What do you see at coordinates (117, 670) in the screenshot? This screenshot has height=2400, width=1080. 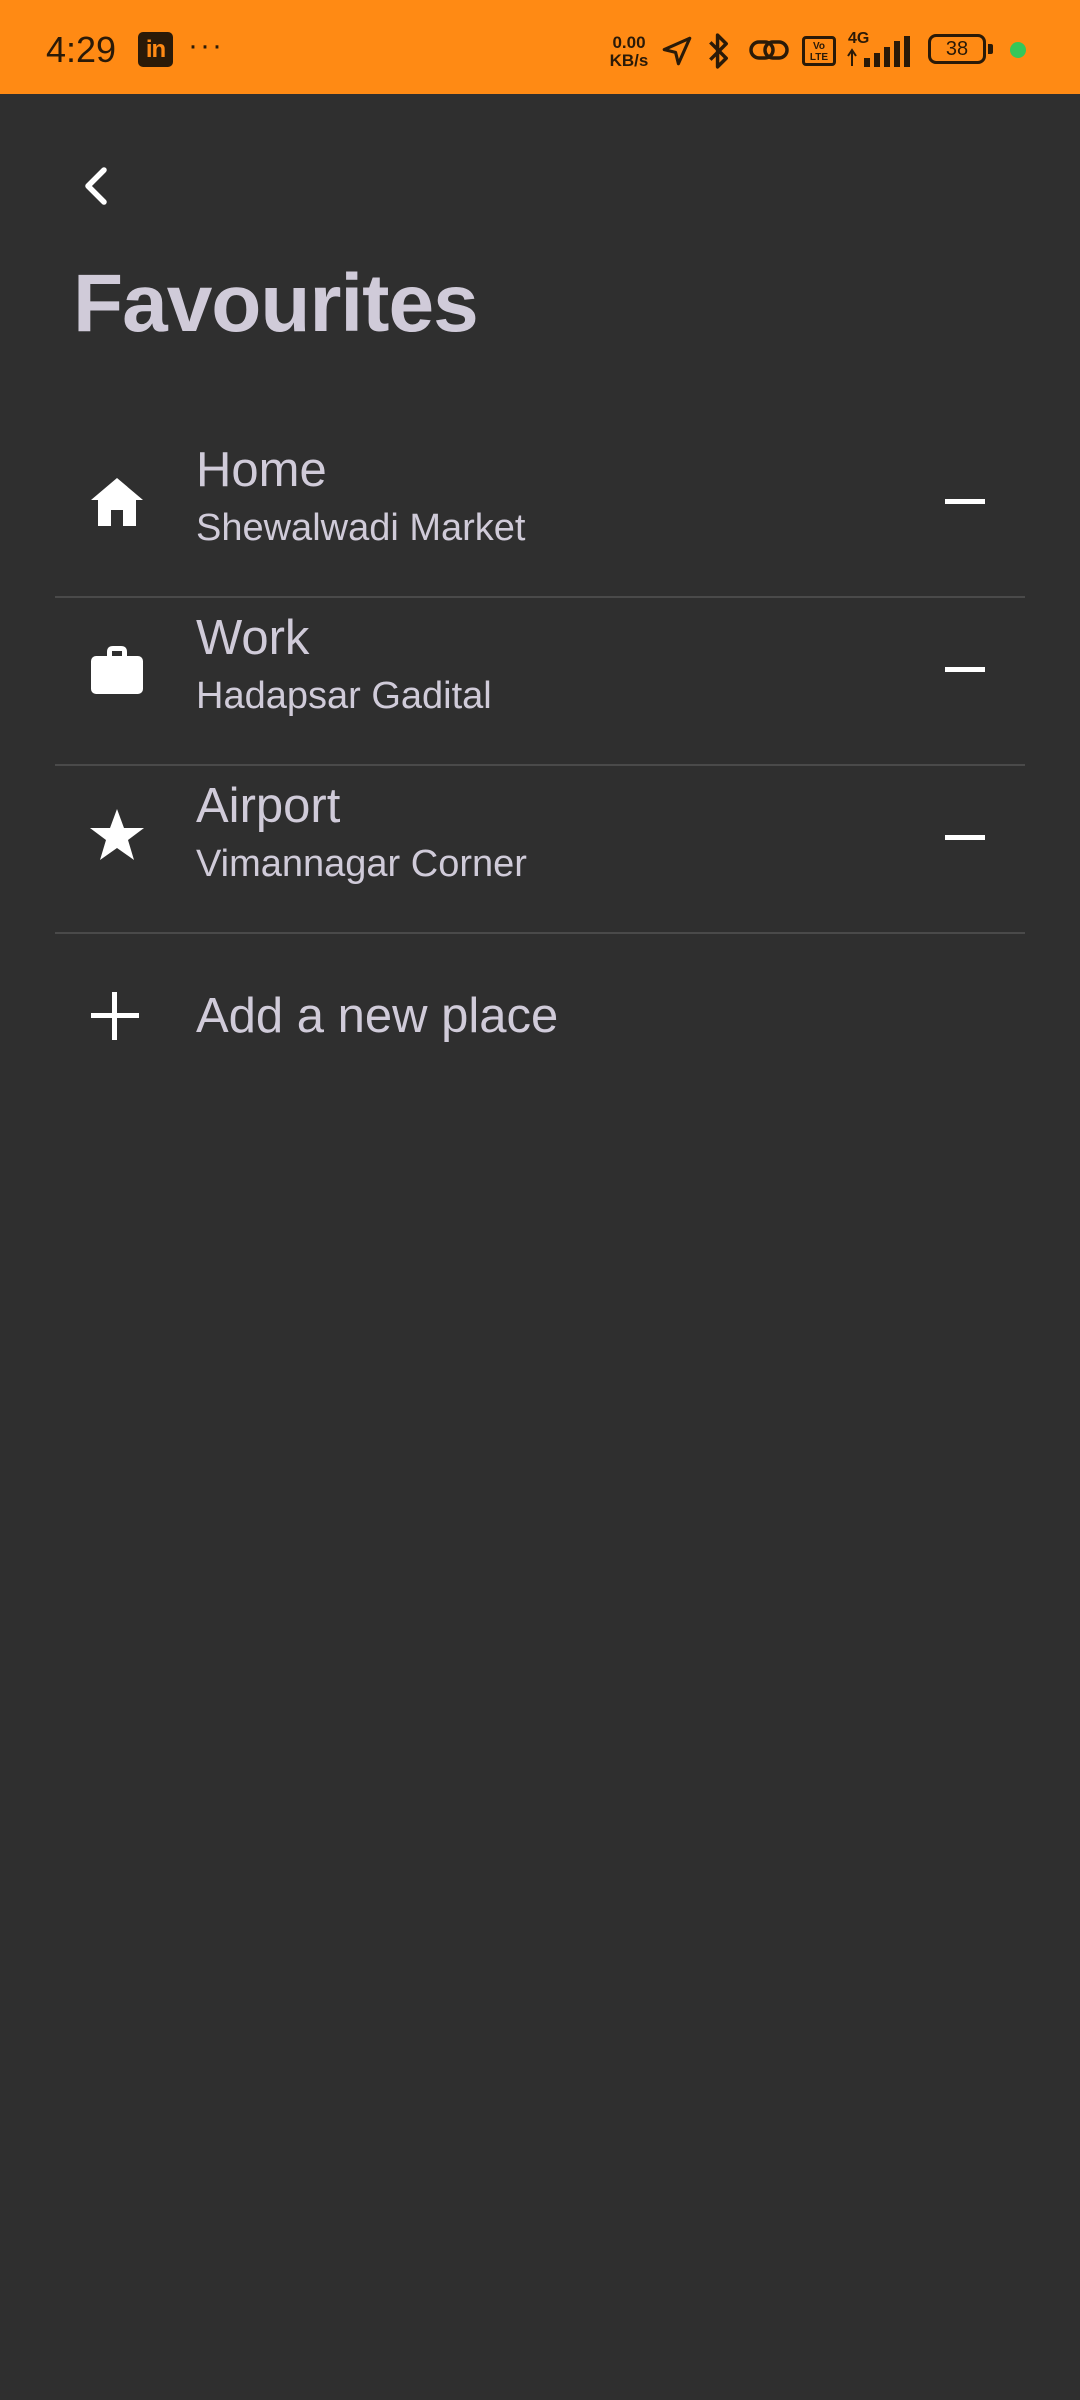 I see `briefcase-icon` at bounding box center [117, 670].